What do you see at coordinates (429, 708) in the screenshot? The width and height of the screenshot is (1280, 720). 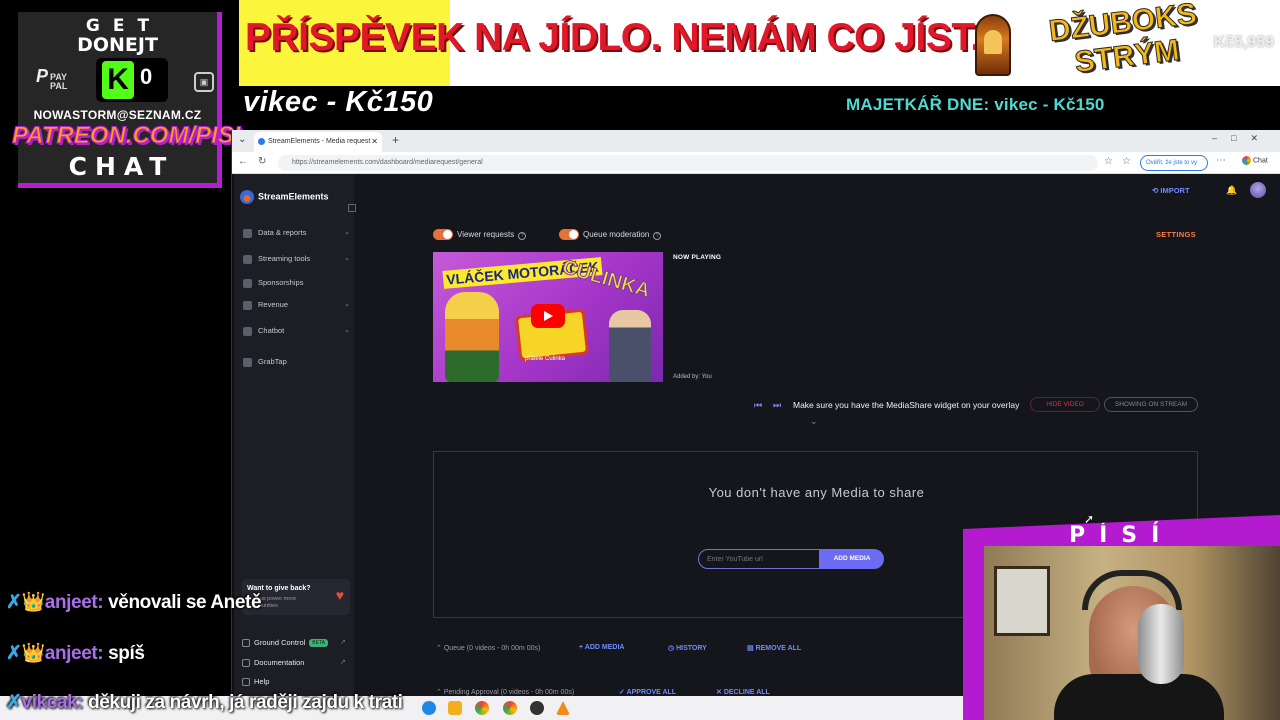 I see `edge-icon` at bounding box center [429, 708].